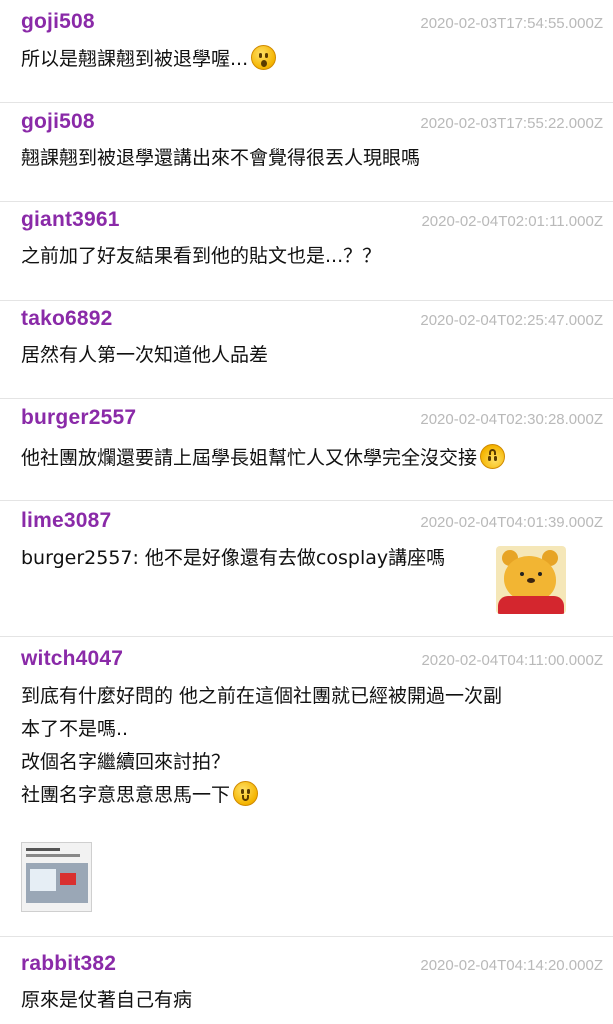 This screenshot has height=1024, width=613. What do you see at coordinates (72, 659) in the screenshot?
I see `comment-username: witch4047` at bounding box center [72, 659].